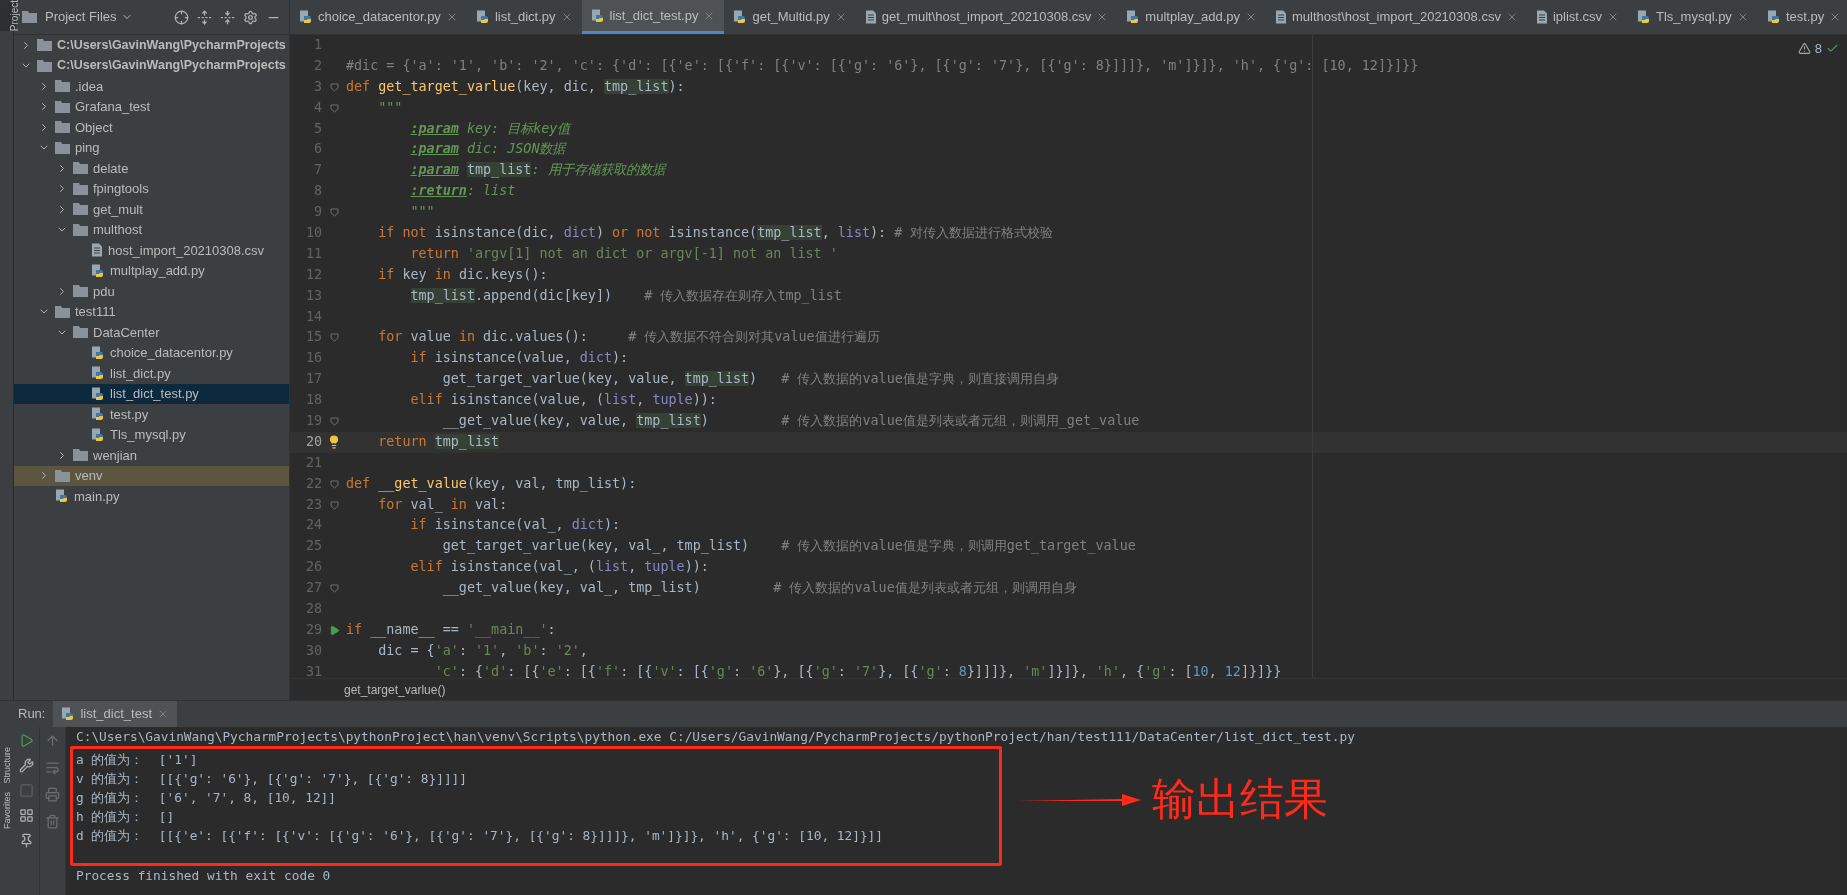 The width and height of the screenshot is (1847, 895). I want to click on tool-window-tab: Structure, so click(7, 765).